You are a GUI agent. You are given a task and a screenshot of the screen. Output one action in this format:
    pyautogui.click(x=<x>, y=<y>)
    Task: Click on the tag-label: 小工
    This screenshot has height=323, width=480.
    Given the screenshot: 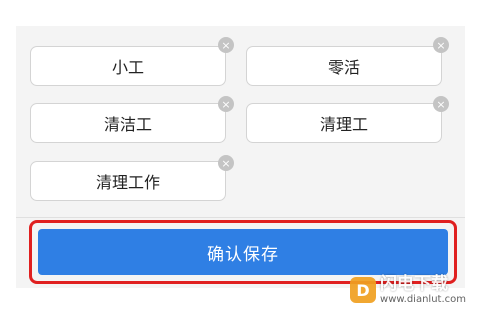 What is the action you would take?
    pyautogui.click(x=127, y=67)
    